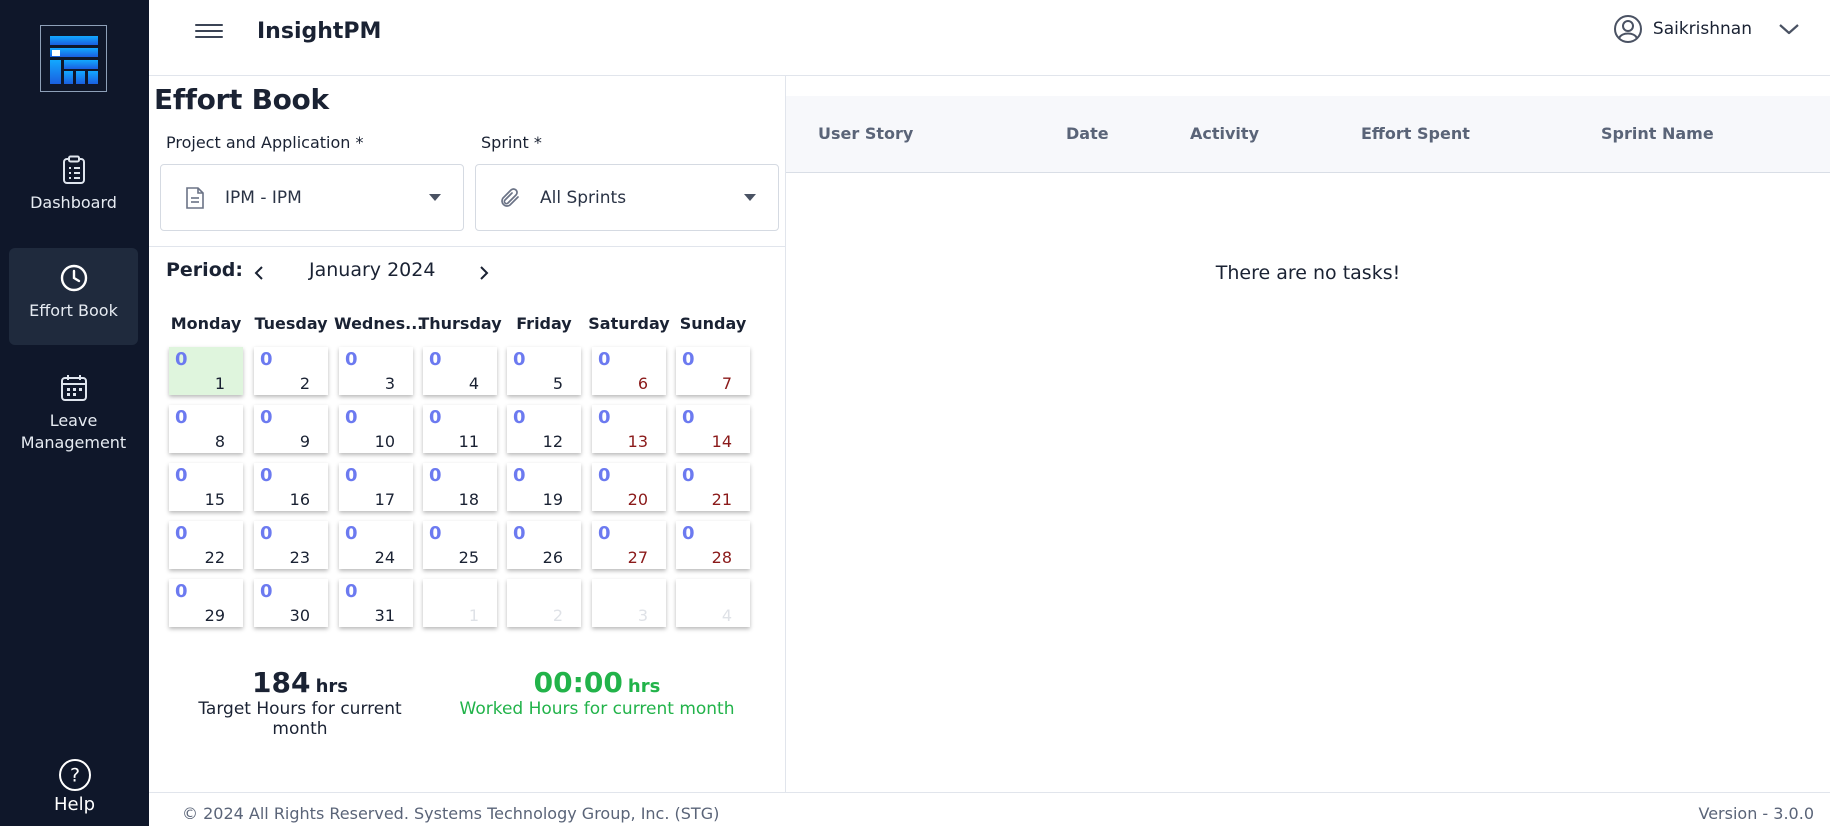  Describe the element at coordinates (376, 487) in the screenshot. I see `calendar-day: 0 17` at that location.